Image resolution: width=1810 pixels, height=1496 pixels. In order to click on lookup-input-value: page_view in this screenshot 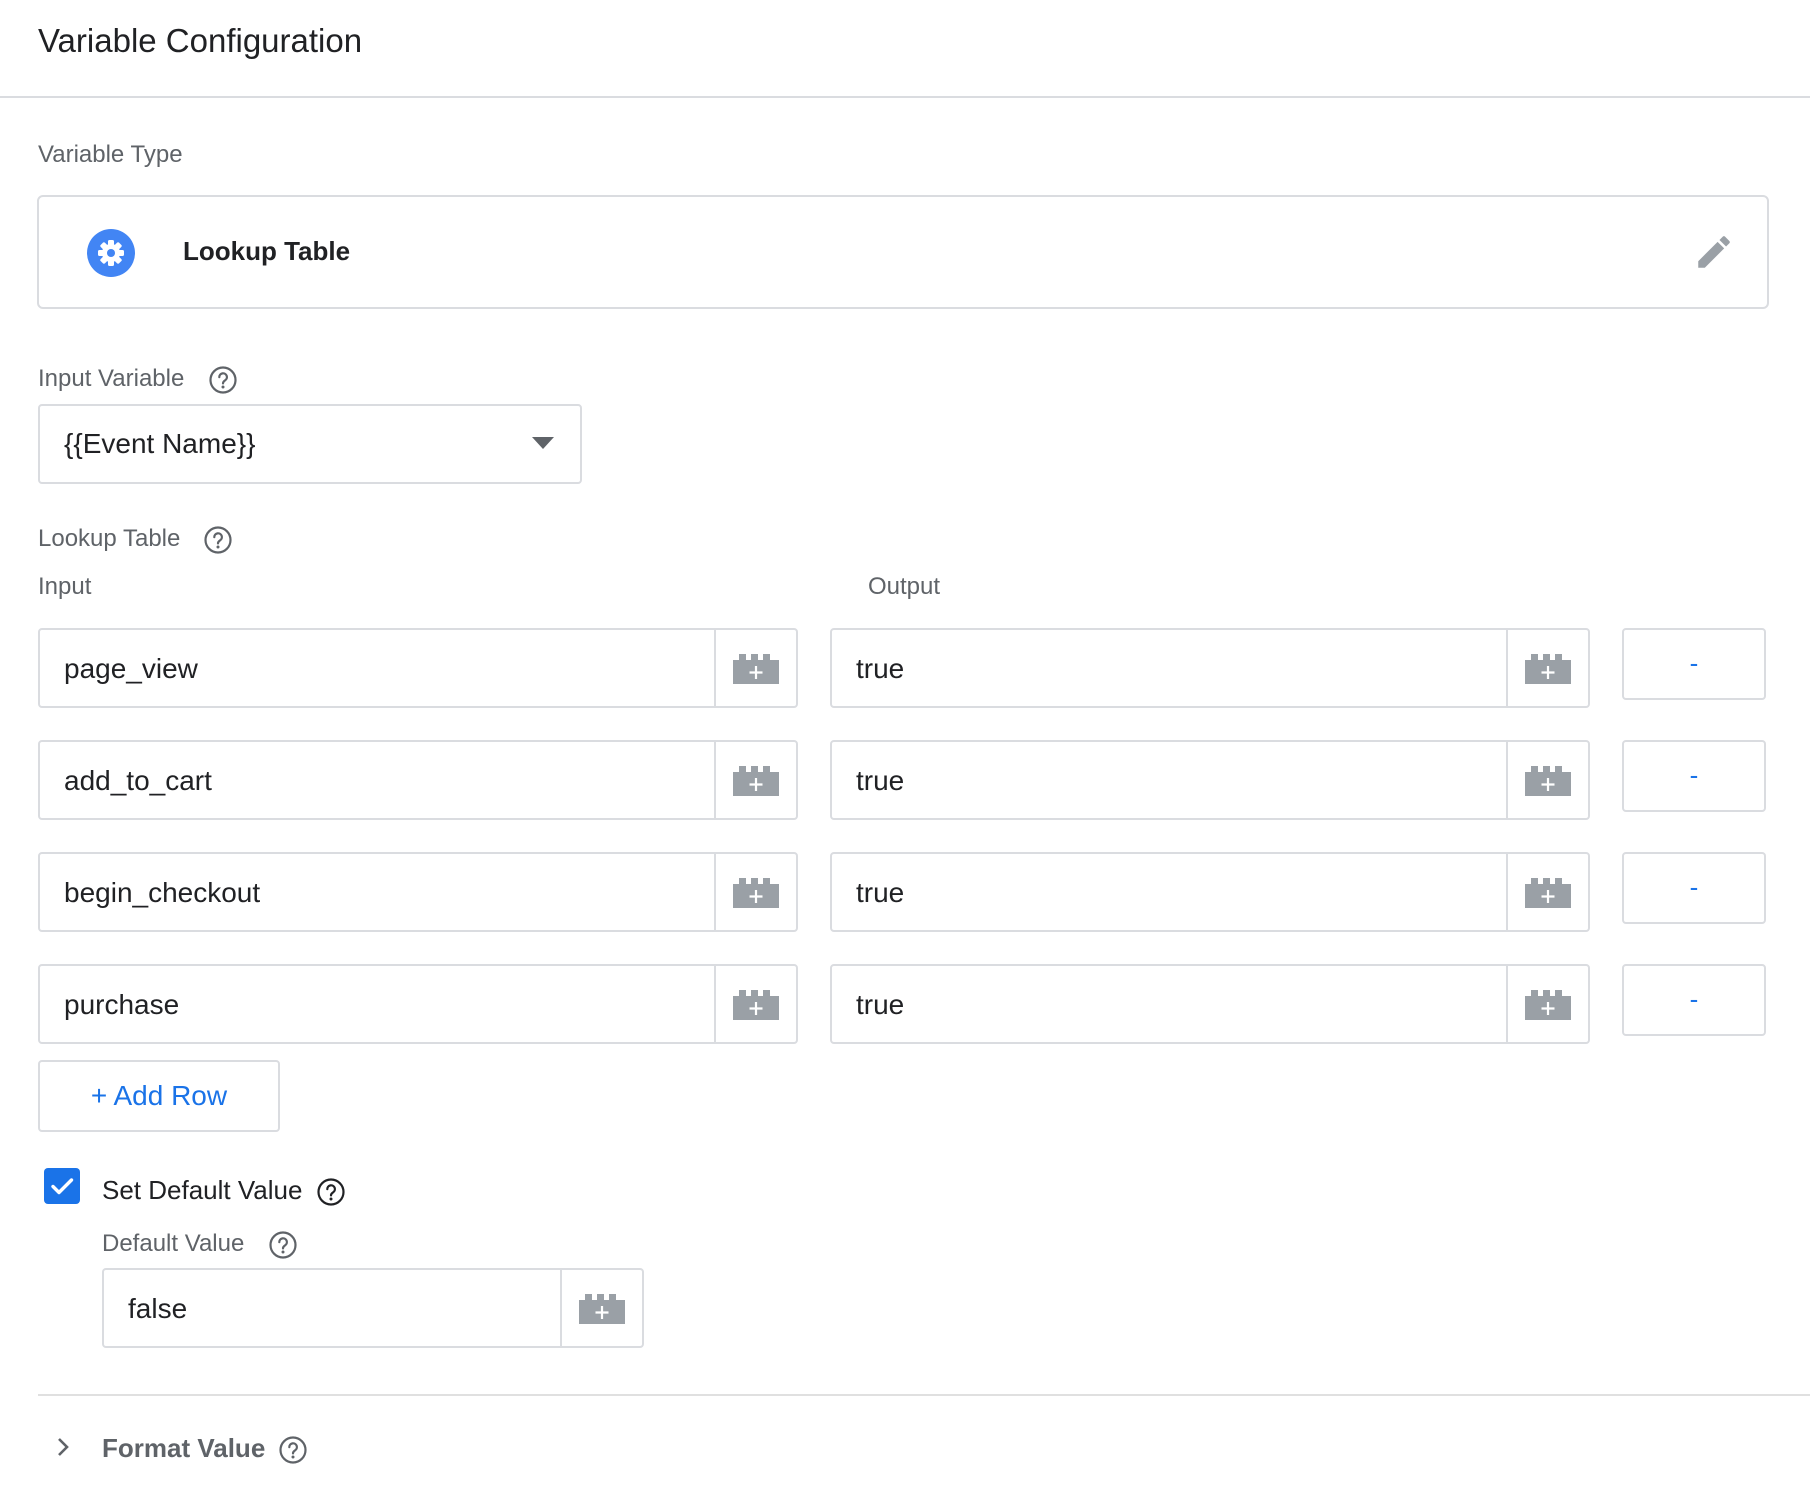, I will do `click(131, 668)`.